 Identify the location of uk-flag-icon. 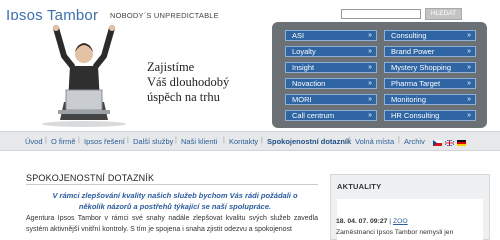
(449, 143).